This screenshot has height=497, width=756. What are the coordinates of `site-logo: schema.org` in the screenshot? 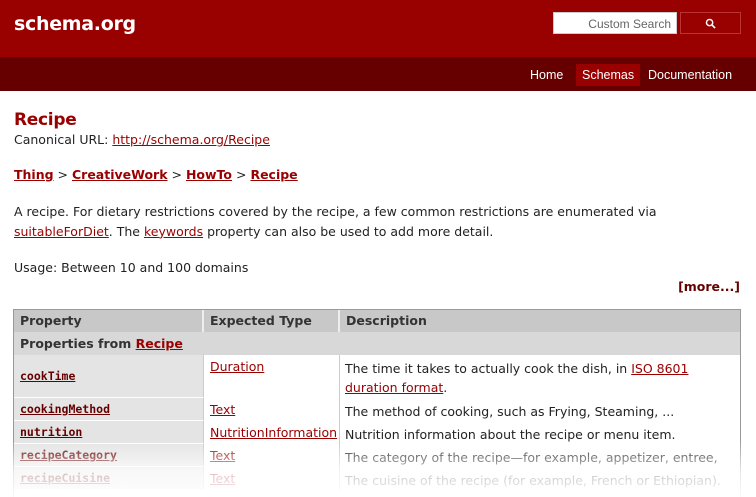 It's located at (75, 24).